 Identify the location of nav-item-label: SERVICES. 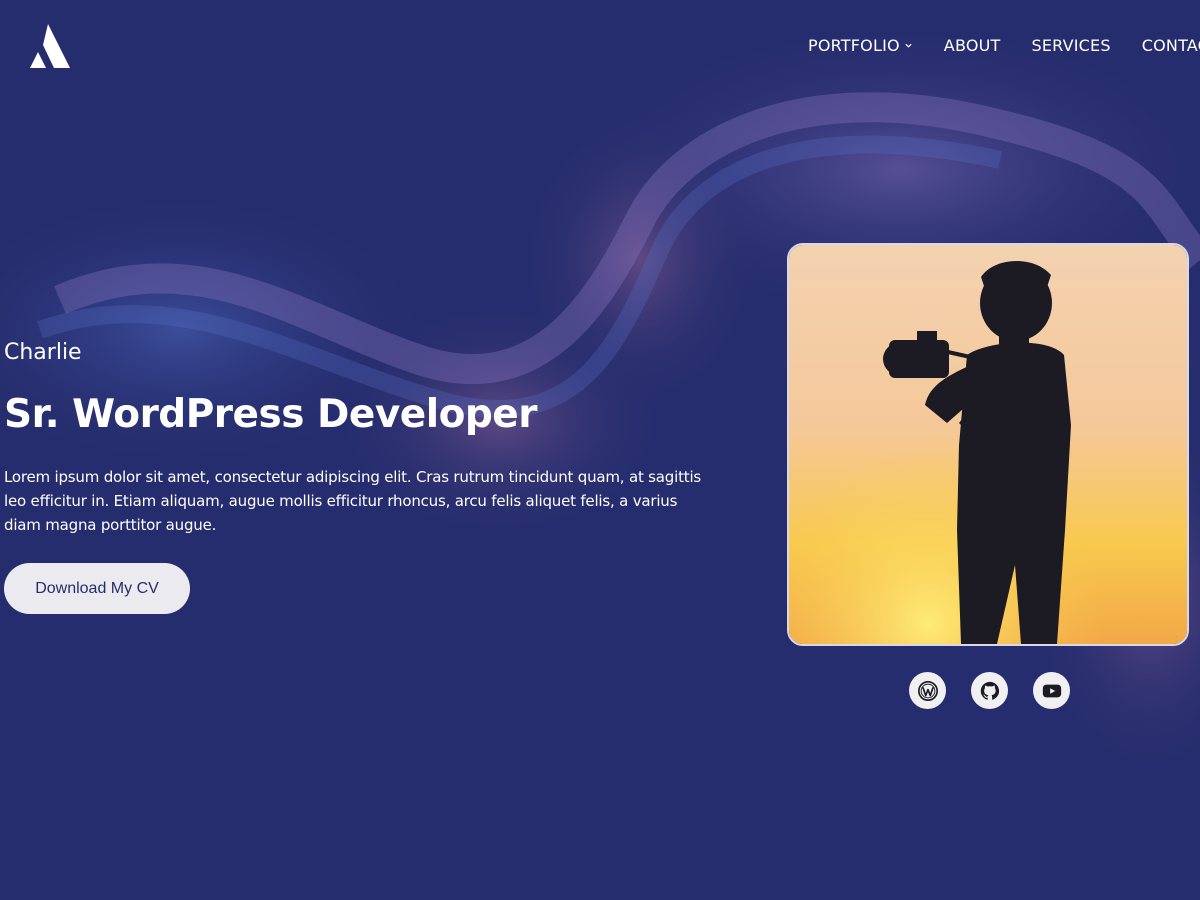
(1071, 45).